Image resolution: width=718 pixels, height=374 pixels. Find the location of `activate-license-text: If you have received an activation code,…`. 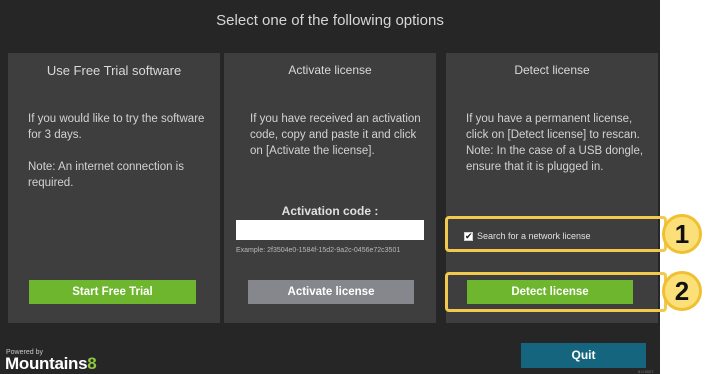

activate-license-text: If you have received an activation code,… is located at coordinates (335, 135).